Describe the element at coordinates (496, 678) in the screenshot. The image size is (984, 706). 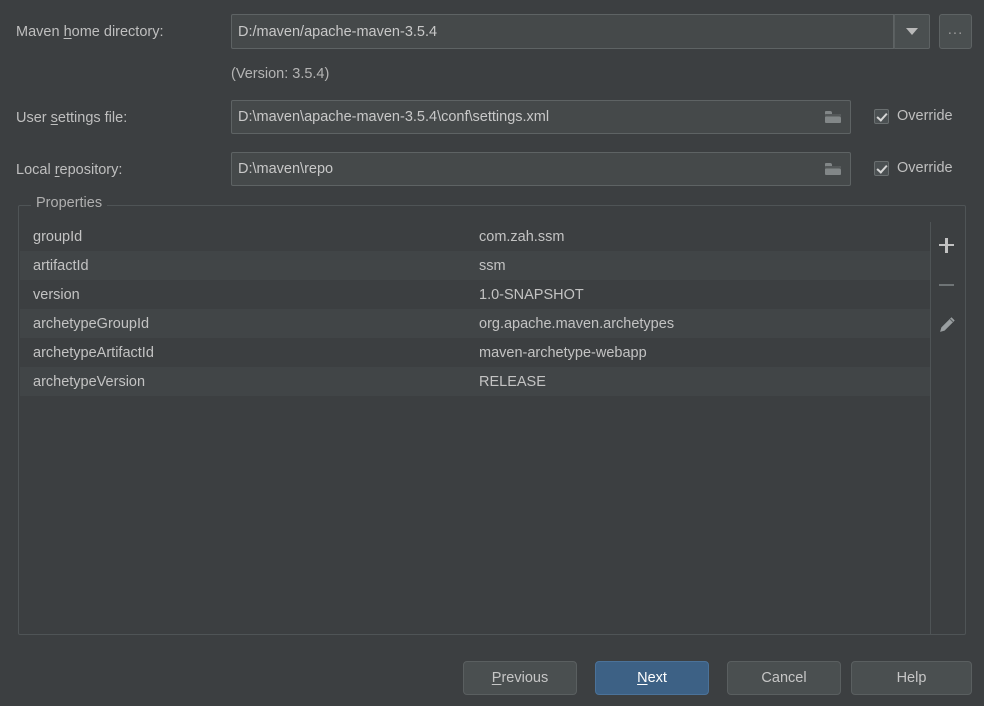
I see `label-mnemonic: P` at that location.